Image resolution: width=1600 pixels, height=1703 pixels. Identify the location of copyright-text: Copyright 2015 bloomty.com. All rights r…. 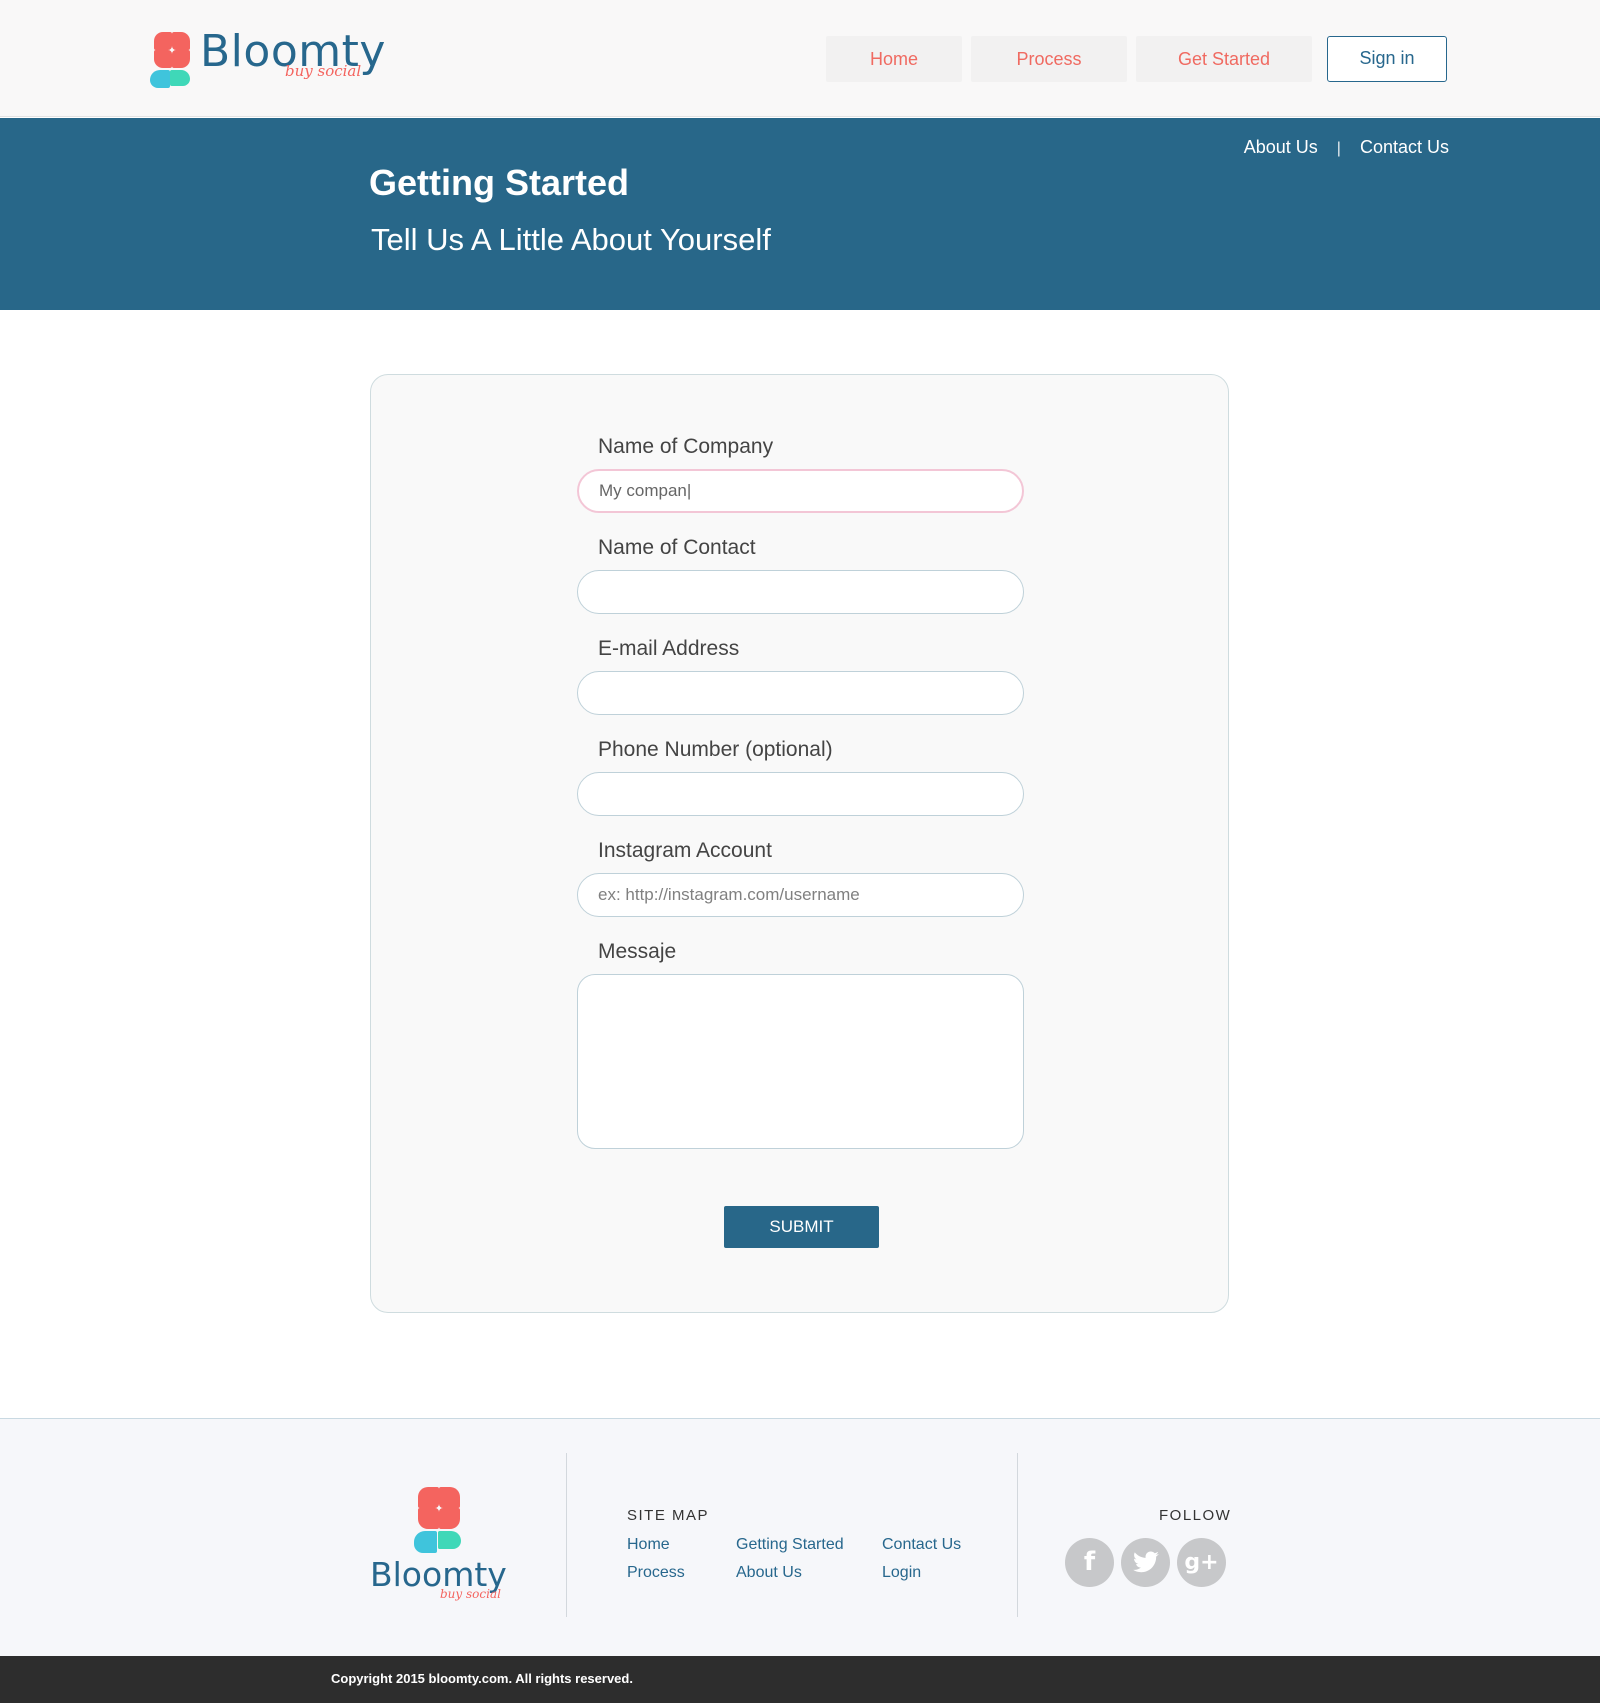
(482, 1678).